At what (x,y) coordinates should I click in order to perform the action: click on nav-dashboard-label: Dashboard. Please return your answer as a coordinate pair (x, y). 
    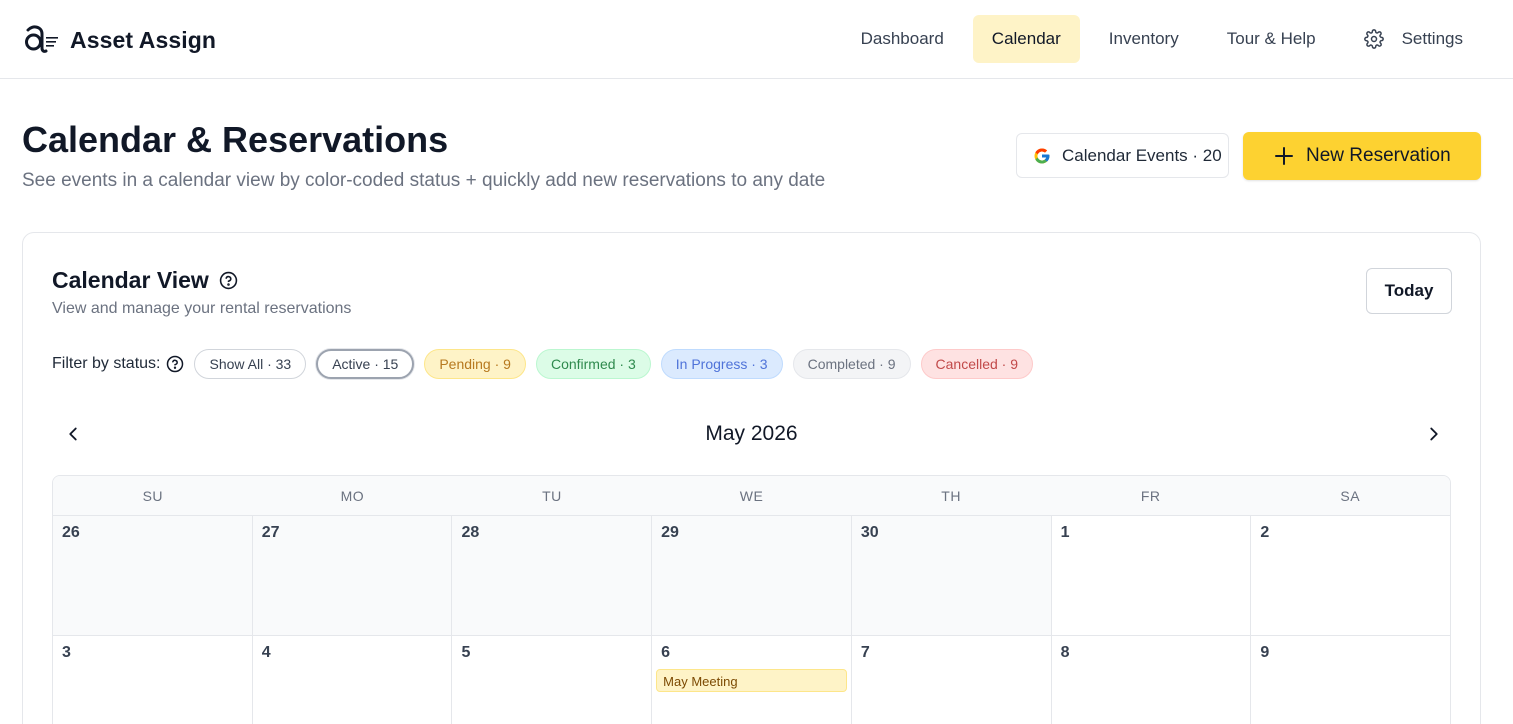
    Looking at the image, I should click on (902, 38).